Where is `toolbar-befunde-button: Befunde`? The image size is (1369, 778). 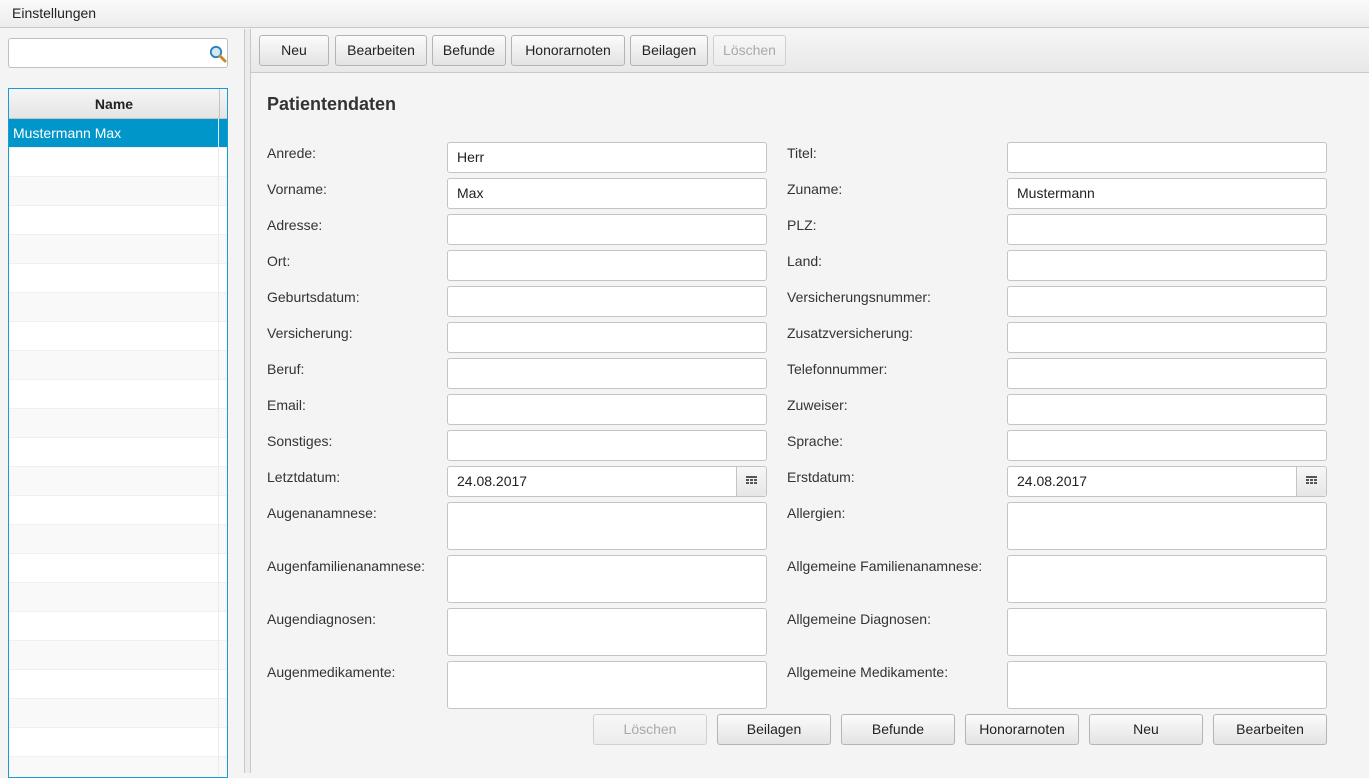
toolbar-befunde-button: Befunde is located at coordinates (469, 50).